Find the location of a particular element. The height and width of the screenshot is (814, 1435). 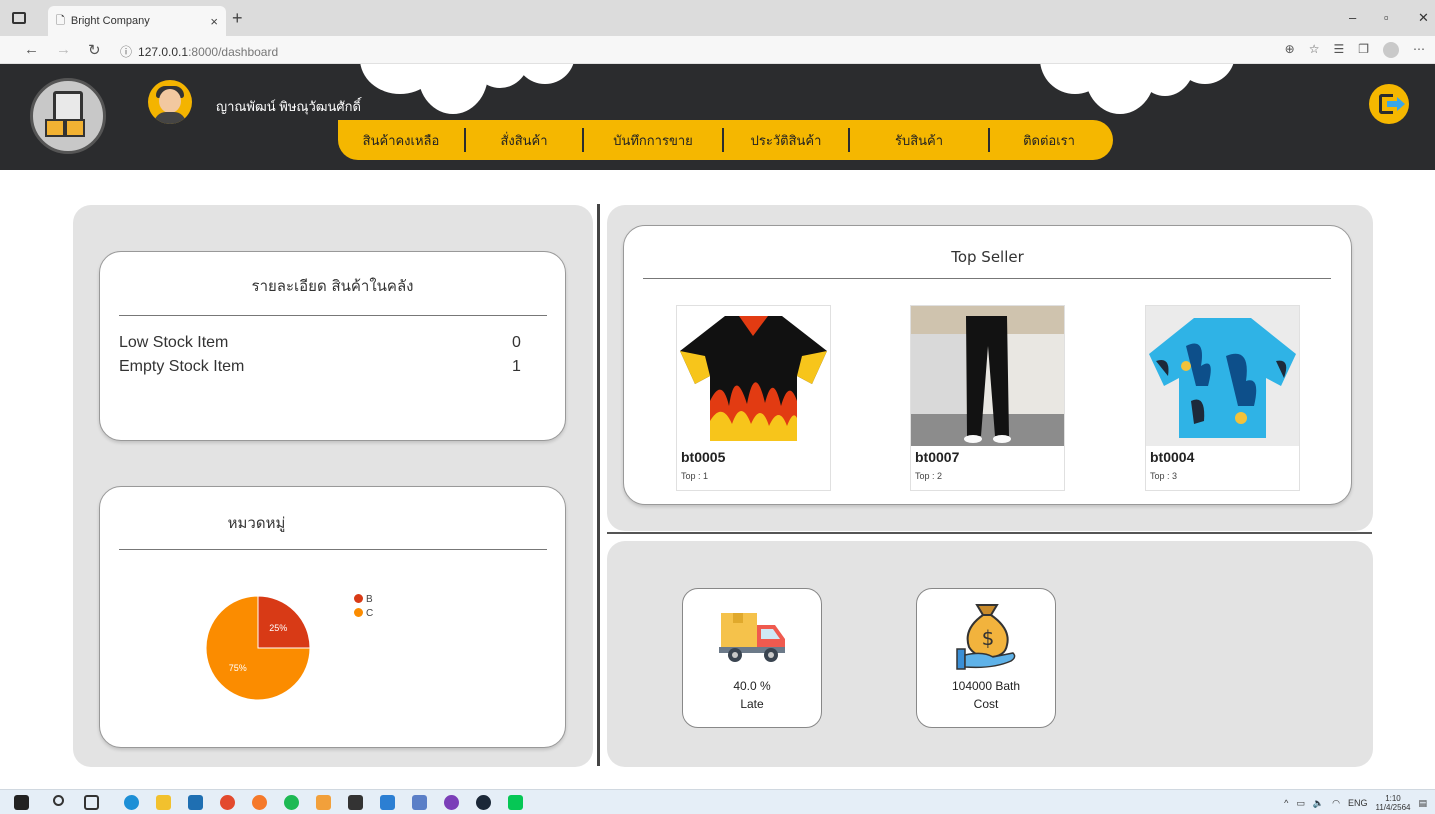

maximize-button: ▫ is located at coordinates (1386, 17).